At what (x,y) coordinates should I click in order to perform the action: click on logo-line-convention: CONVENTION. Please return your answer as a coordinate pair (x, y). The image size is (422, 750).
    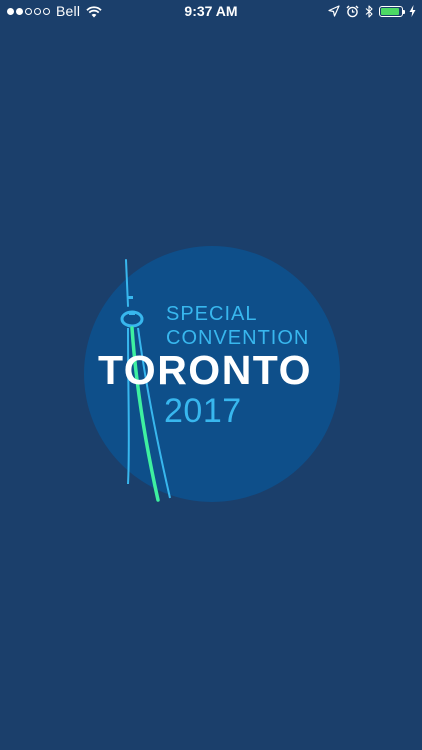
    Looking at the image, I should click on (238, 338).